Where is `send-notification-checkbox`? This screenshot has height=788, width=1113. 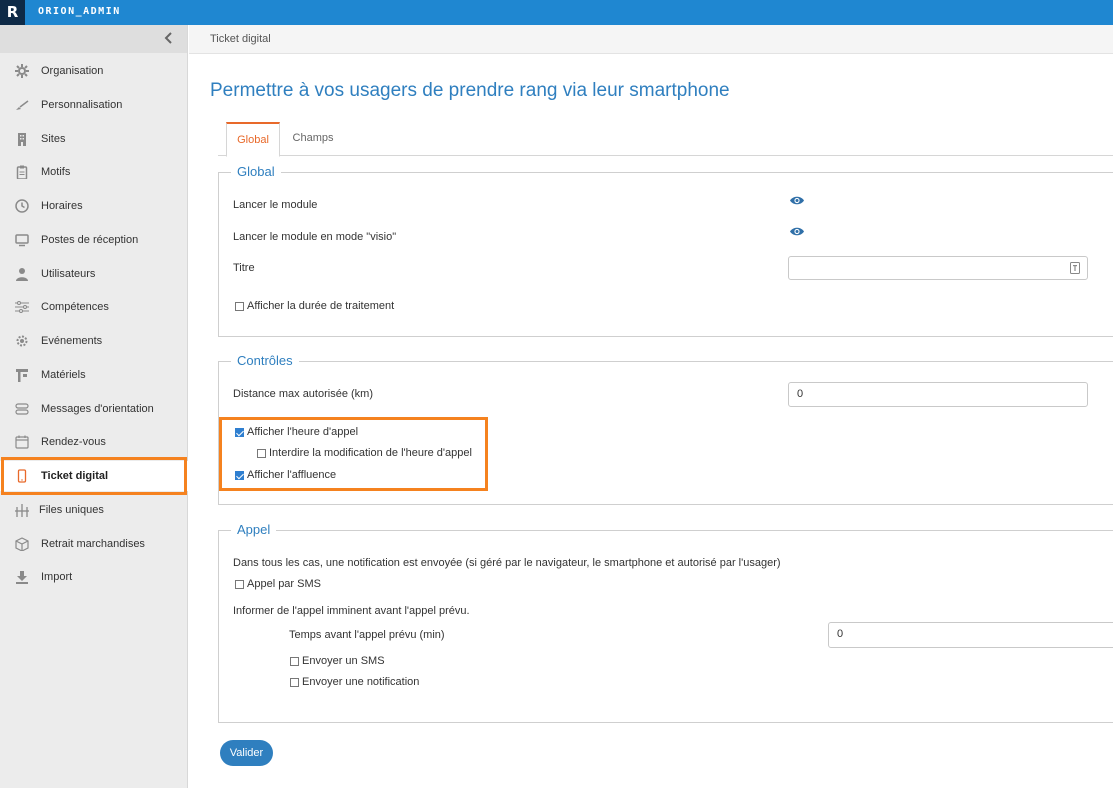 send-notification-checkbox is located at coordinates (294, 682).